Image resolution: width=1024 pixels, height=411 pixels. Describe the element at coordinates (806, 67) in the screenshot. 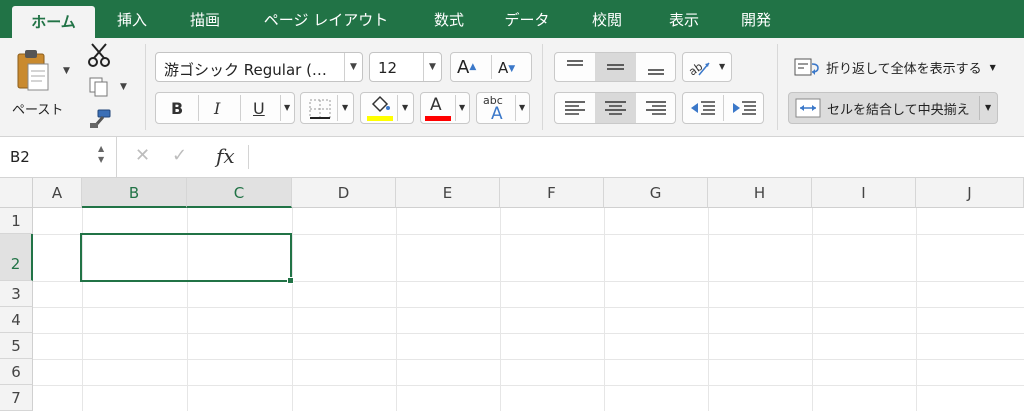

I see `wrap-text-icon` at that location.